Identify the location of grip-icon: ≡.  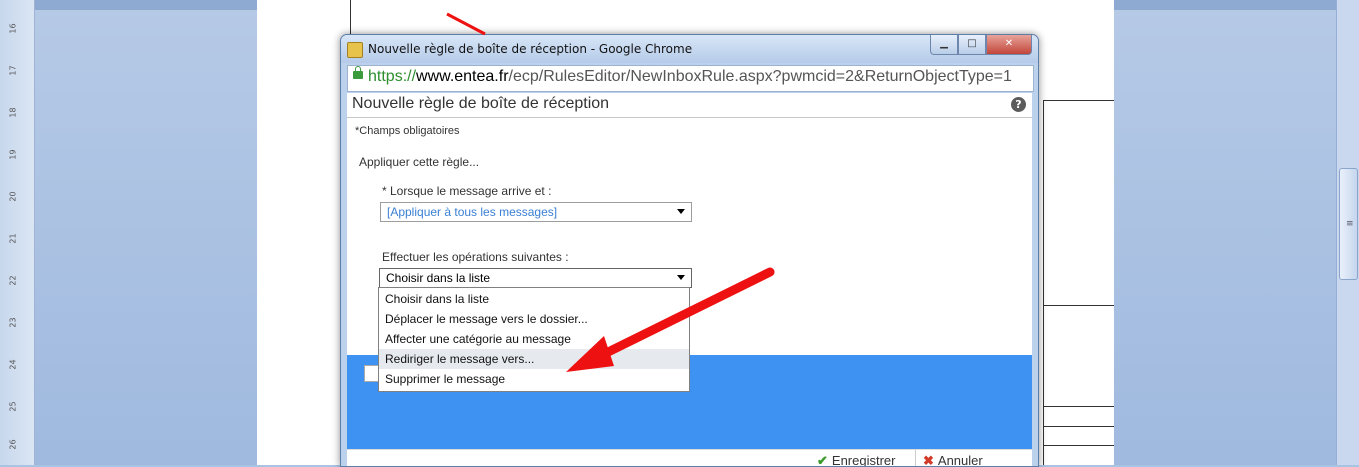
(1350, 224).